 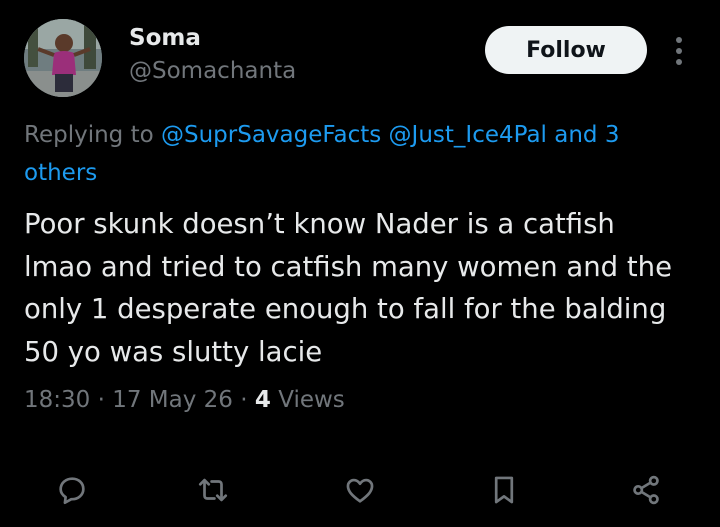 What do you see at coordinates (311, 400) in the screenshot?
I see `views-label: Views` at bounding box center [311, 400].